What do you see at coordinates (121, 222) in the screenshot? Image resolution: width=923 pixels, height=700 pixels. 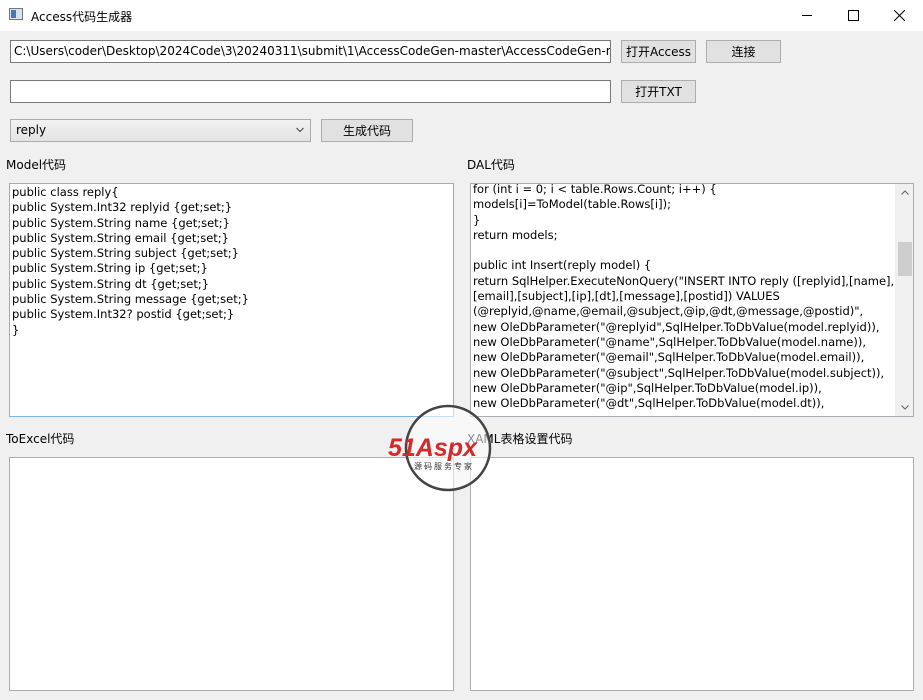 I see `model-line: public System.String name {get;set;}` at bounding box center [121, 222].